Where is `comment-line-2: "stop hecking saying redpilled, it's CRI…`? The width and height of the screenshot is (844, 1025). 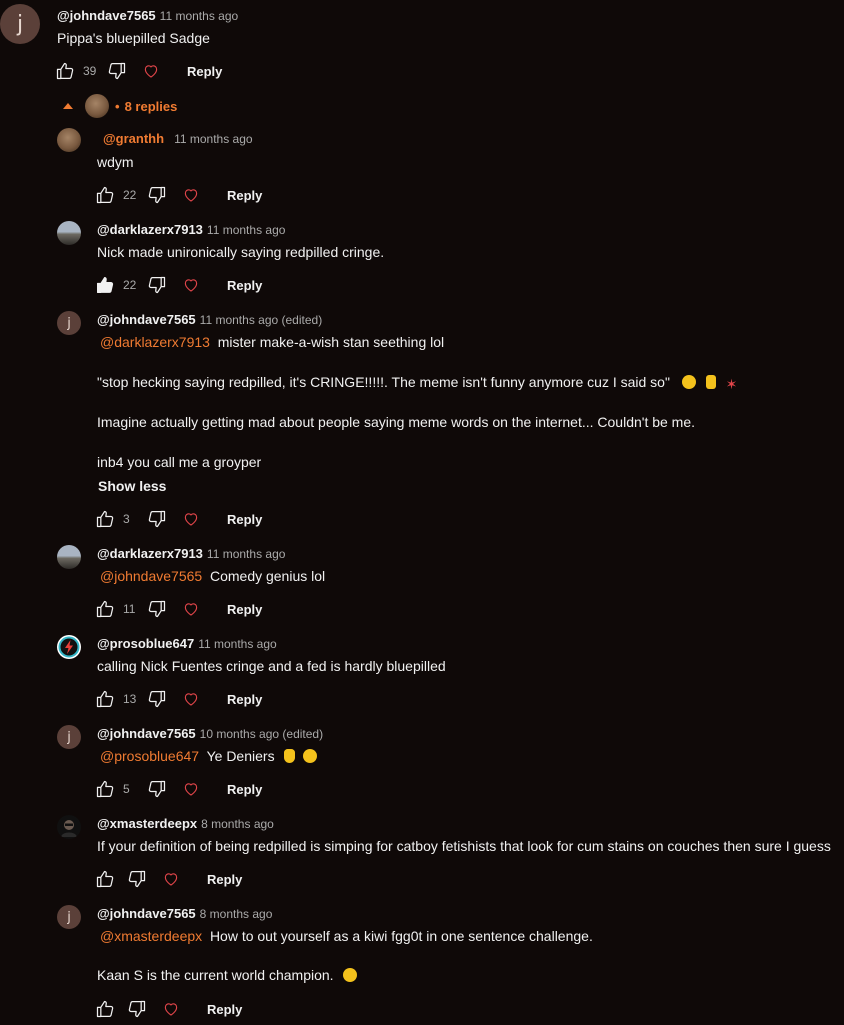
comment-line-2: "stop hecking saying redpilled, it's CRI… is located at coordinates (419, 382).